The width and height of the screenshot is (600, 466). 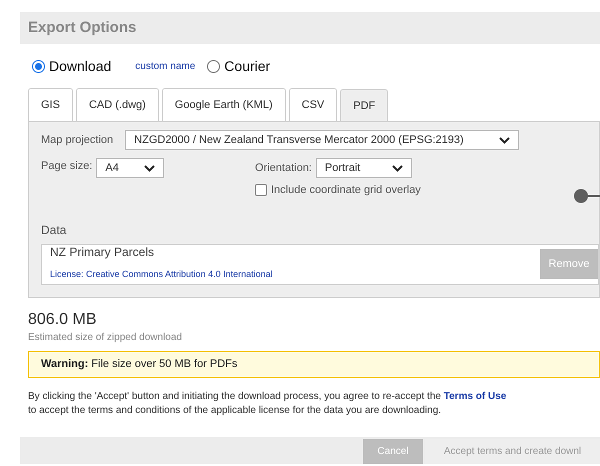 I want to click on terms-text: By clicking the 'Accept' button and initiating the download process, you agree to re-accept the, so click(x=234, y=396).